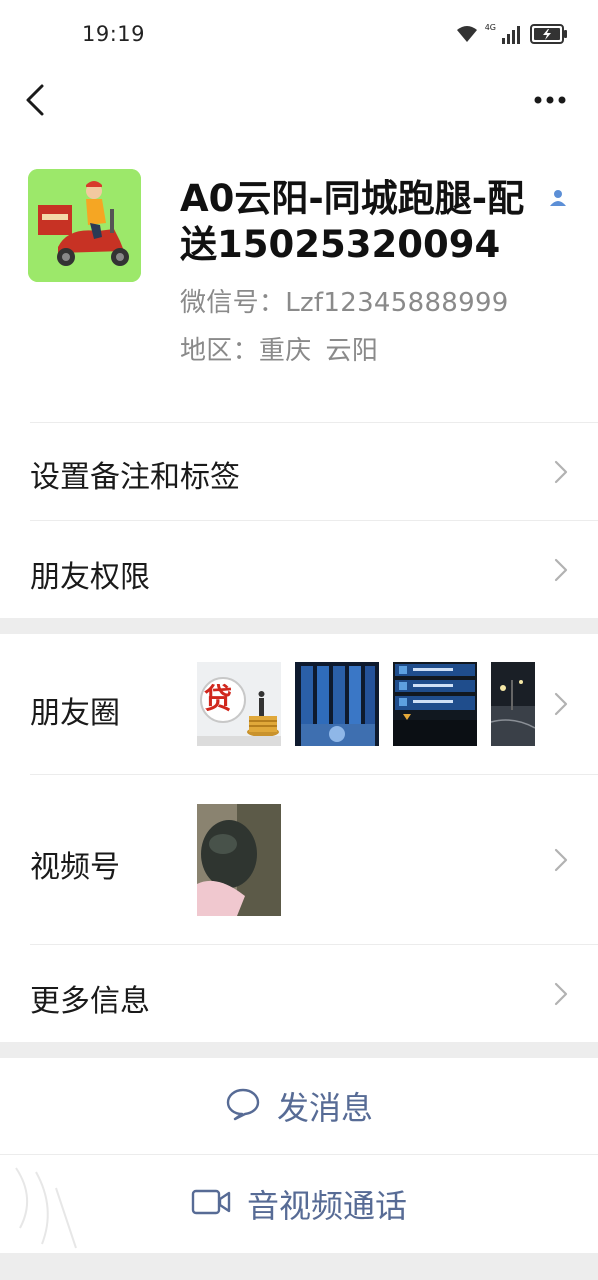 This screenshot has width=598, height=1280. Describe the element at coordinates (549, 34) in the screenshot. I see `battery-icon` at that location.